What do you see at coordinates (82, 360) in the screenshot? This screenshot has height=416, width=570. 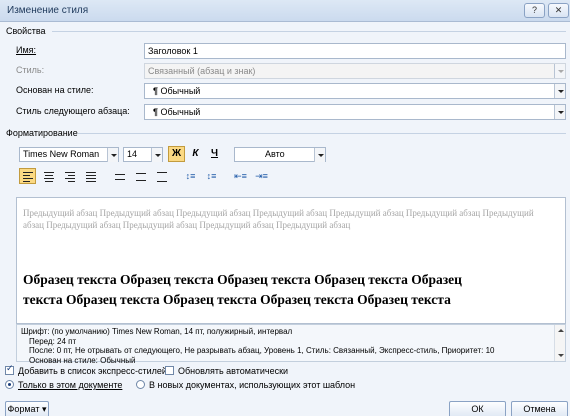 I see `description-line-4: Основан на стиле: Обычный` at bounding box center [82, 360].